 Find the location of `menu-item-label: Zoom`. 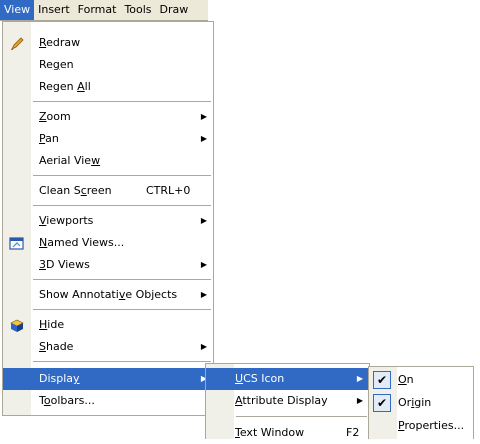

menu-item-label: Zoom is located at coordinates (55, 116).